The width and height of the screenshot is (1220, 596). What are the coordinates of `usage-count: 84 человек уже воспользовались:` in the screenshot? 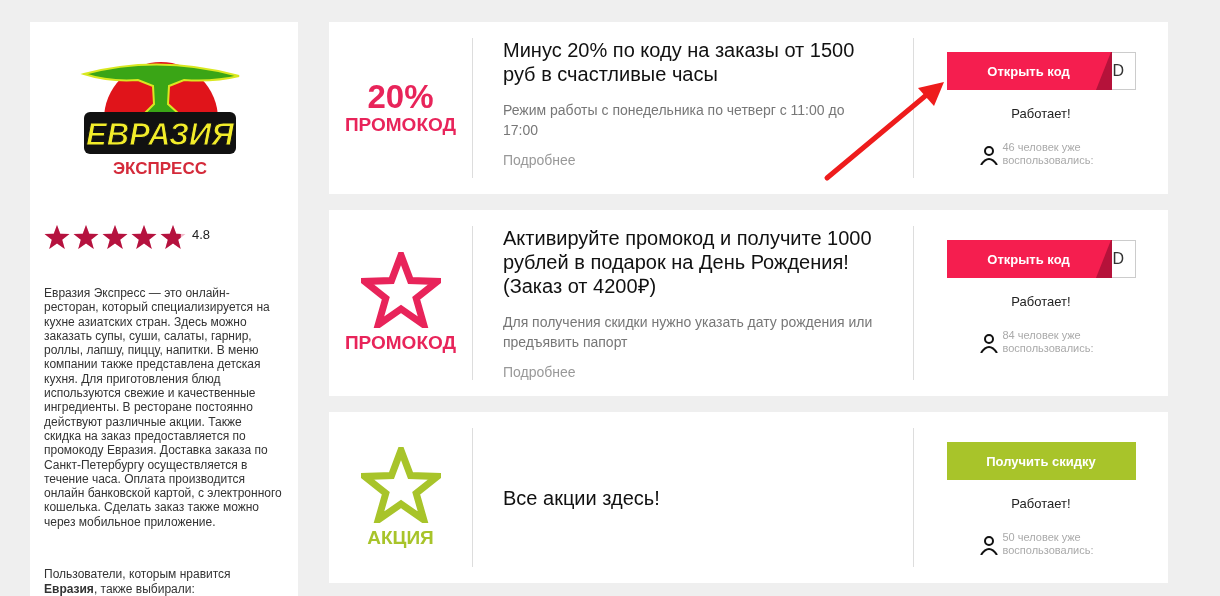 It's located at (1048, 342).